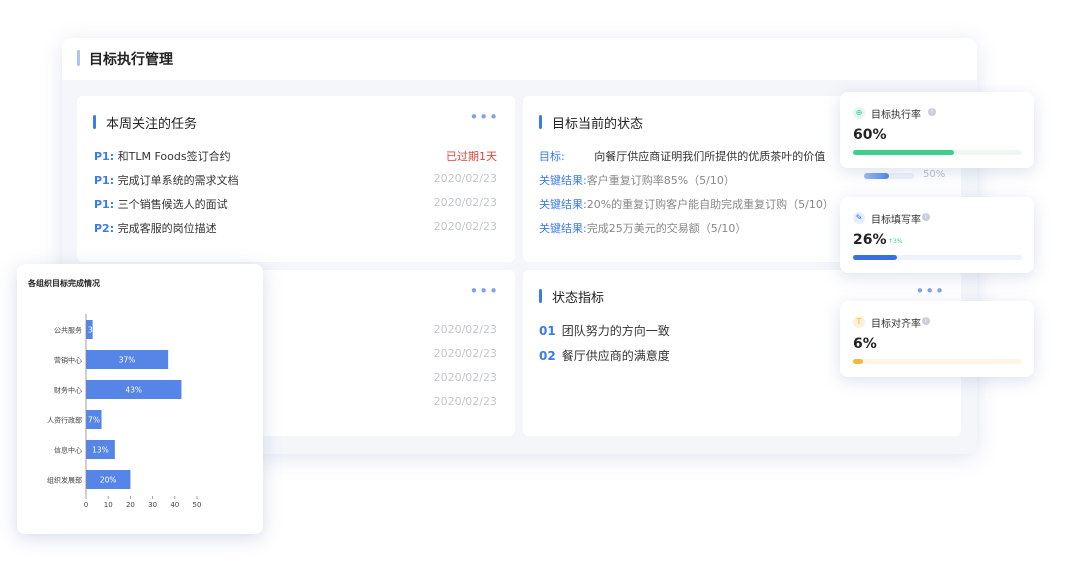 This screenshot has width=1068, height=561. What do you see at coordinates (895, 241) in the screenshot?
I see `kpi-trend: ↑3%` at bounding box center [895, 241].